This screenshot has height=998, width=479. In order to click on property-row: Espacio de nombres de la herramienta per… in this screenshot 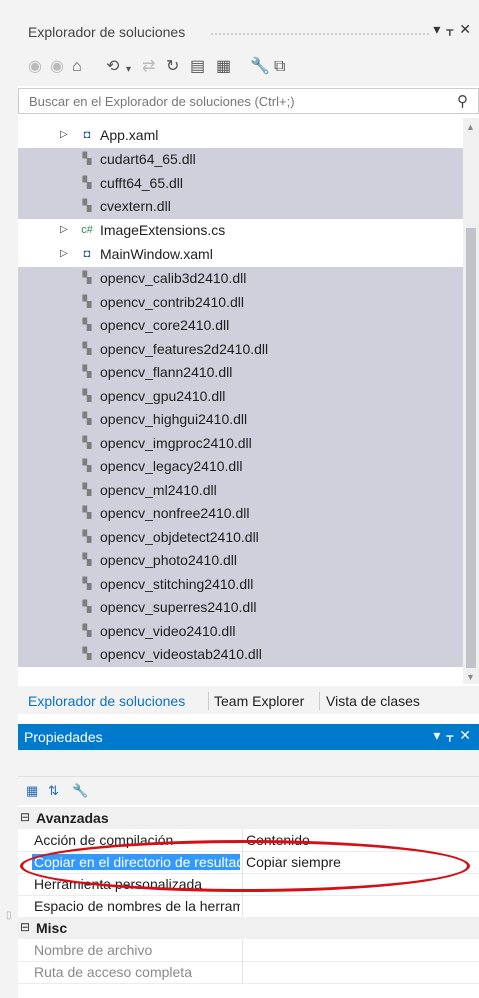, I will do `click(248, 906)`.